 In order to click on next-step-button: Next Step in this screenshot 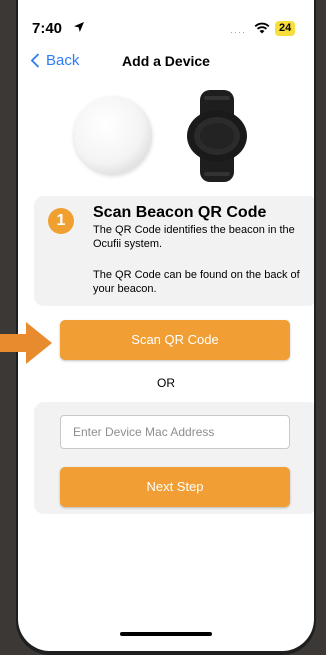, I will do `click(175, 487)`.